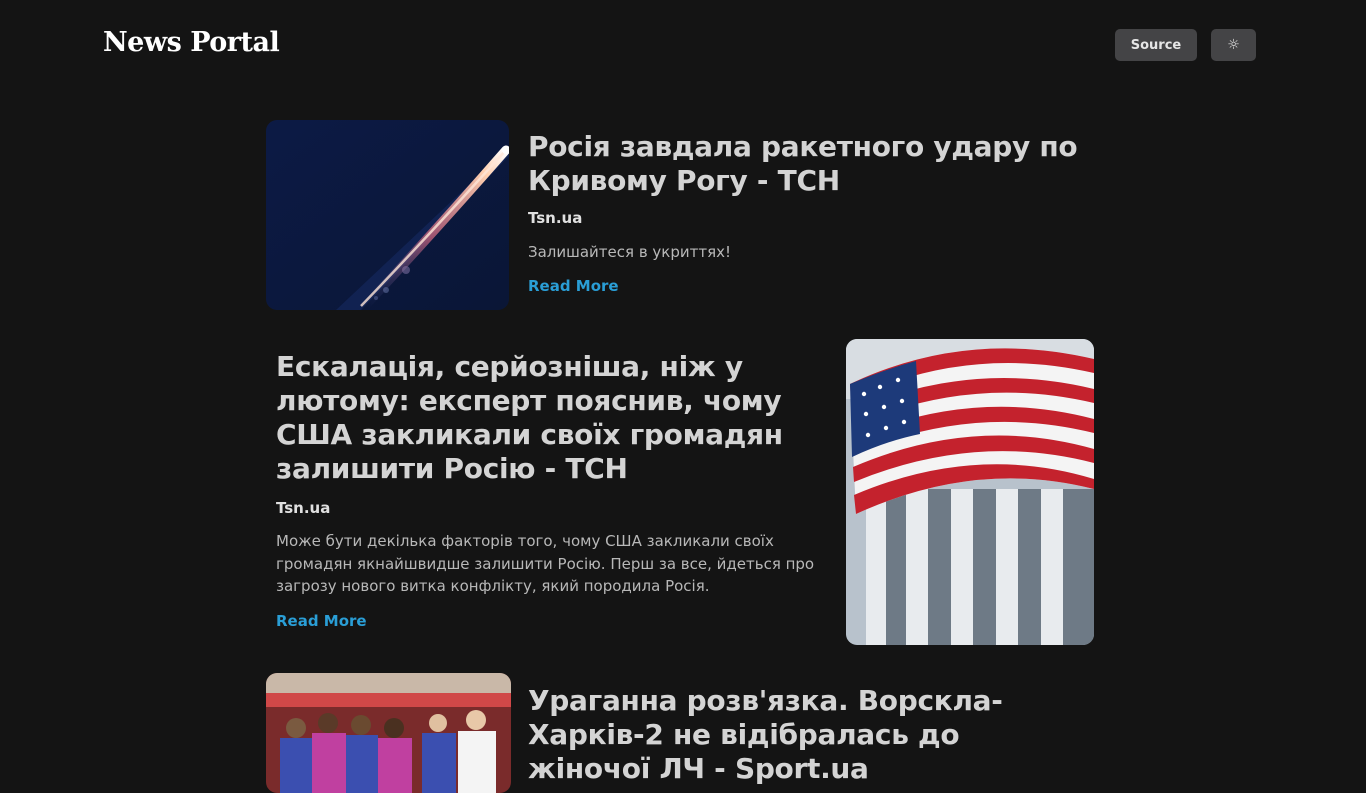 This screenshot has height=793, width=1366. What do you see at coordinates (970, 492) in the screenshot?
I see `article-image-us-flag` at bounding box center [970, 492].